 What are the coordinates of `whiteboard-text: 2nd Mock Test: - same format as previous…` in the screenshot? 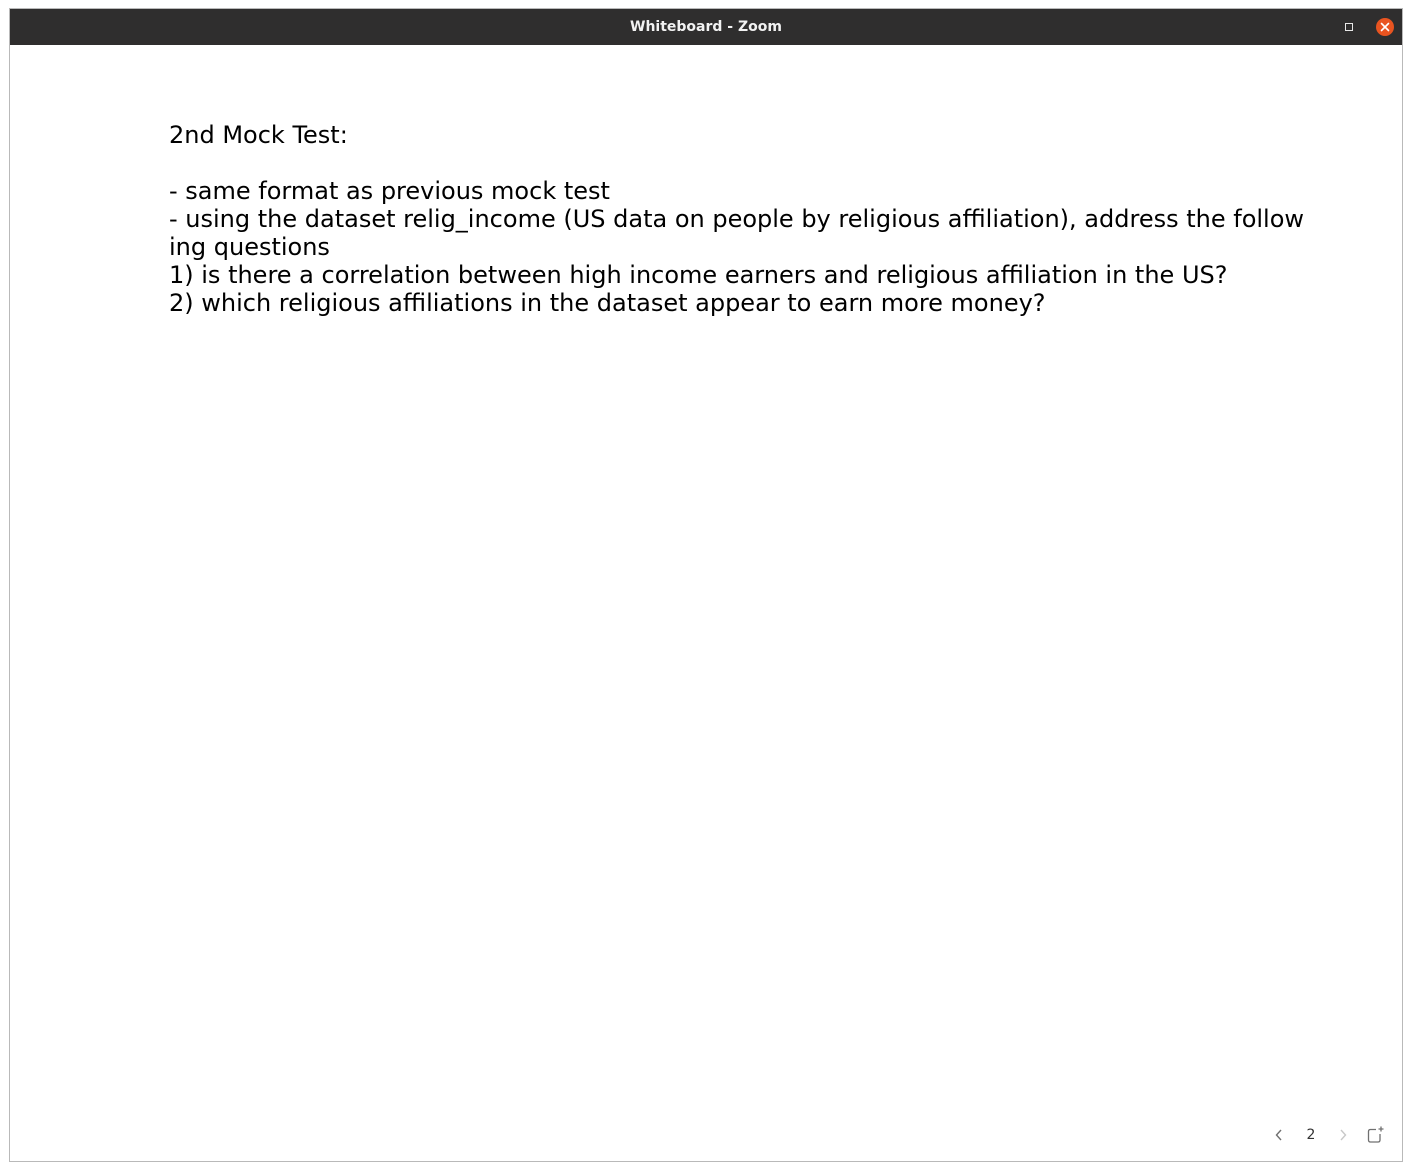 It's located at (749, 219).